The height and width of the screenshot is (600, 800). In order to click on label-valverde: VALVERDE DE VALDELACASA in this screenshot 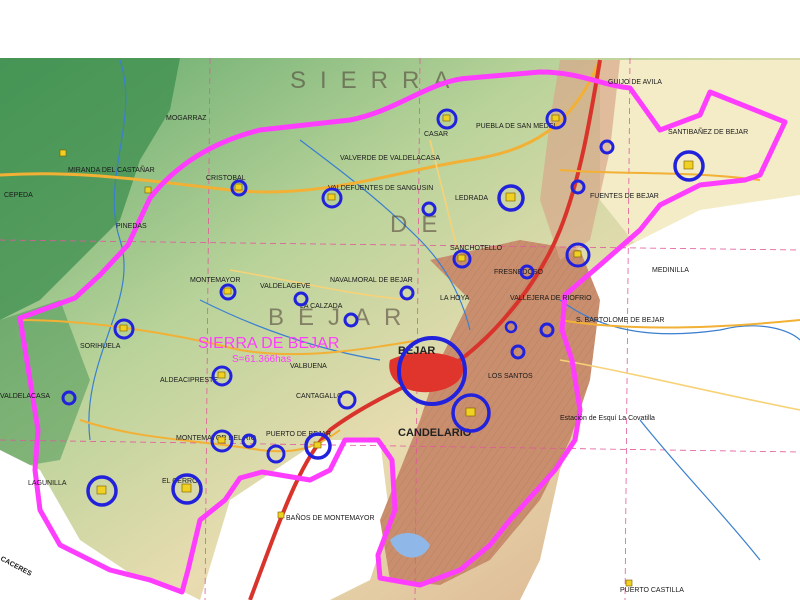, I will do `click(390, 158)`.